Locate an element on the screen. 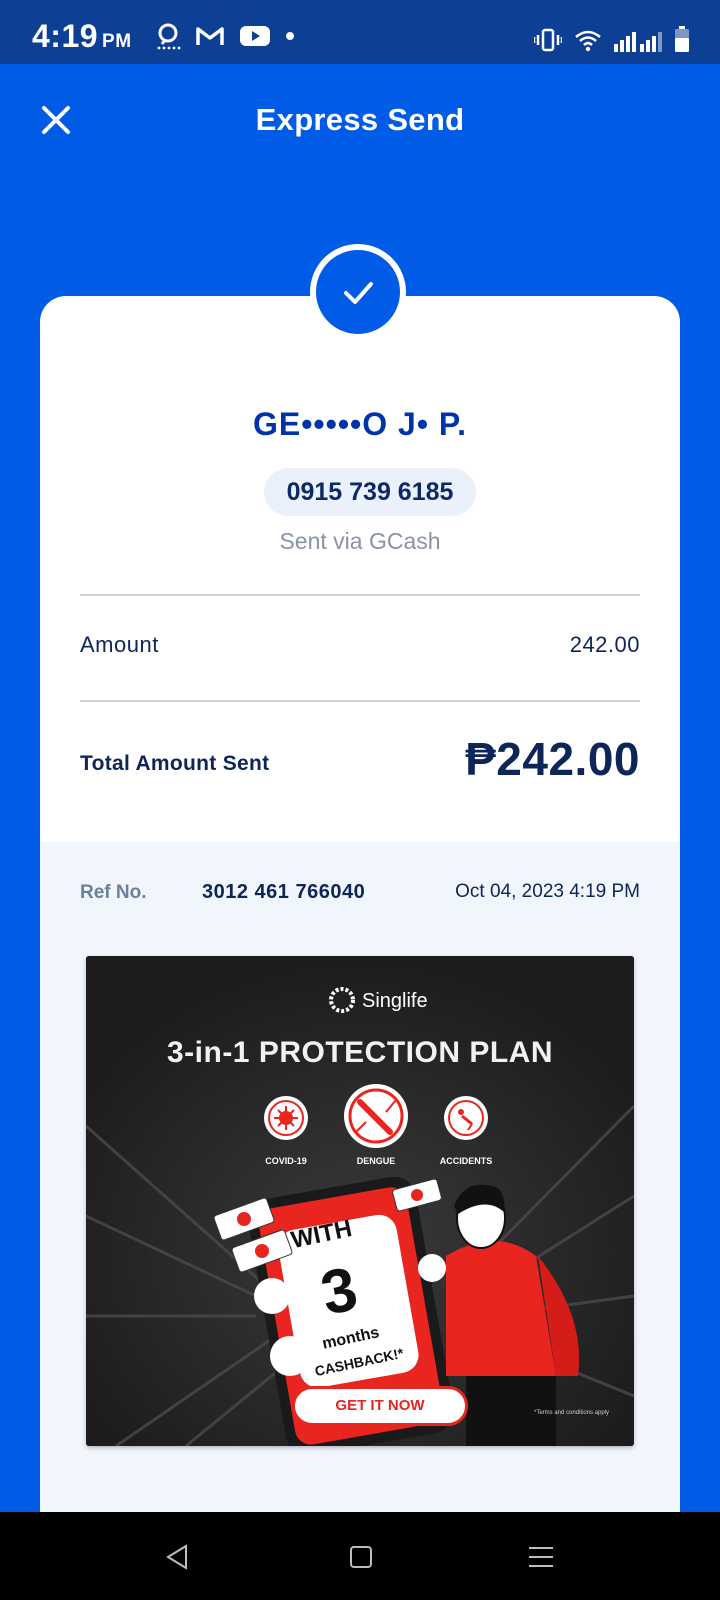 This screenshot has height=1600, width=720. vibrate-icon is located at coordinates (548, 40).